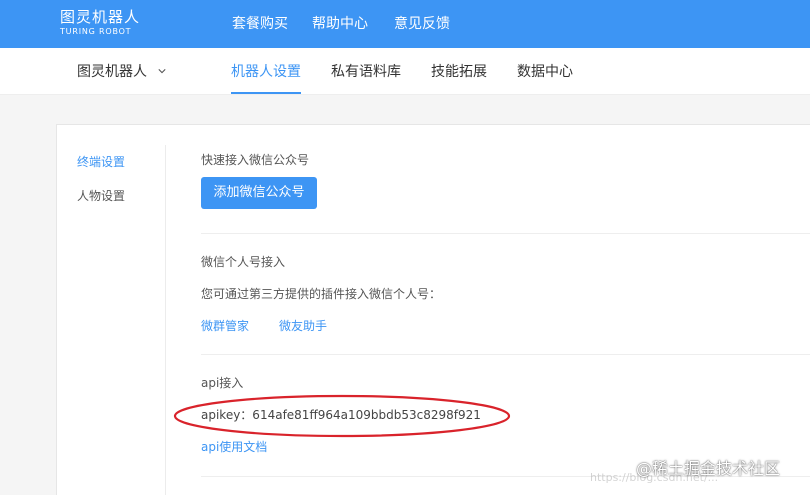 Image resolution: width=810 pixels, height=495 pixels. Describe the element at coordinates (96, 31) in the screenshot. I see `logo-text-en: TURING ROBOT` at that location.